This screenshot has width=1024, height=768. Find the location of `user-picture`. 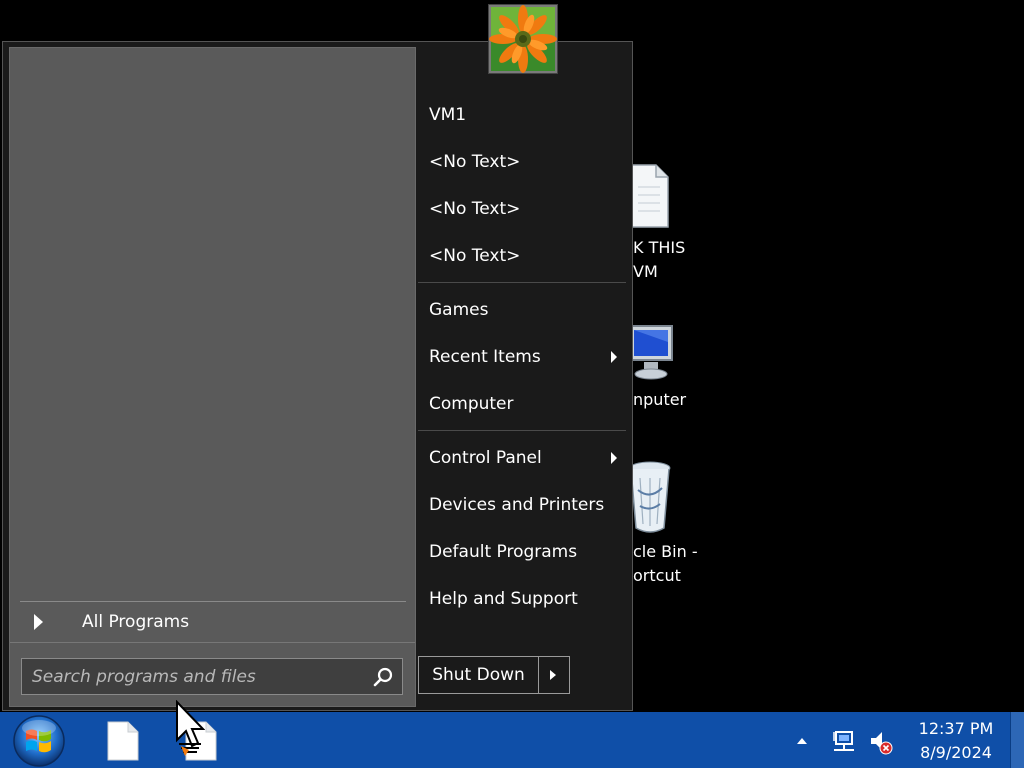

user-picture is located at coordinates (523, 39).